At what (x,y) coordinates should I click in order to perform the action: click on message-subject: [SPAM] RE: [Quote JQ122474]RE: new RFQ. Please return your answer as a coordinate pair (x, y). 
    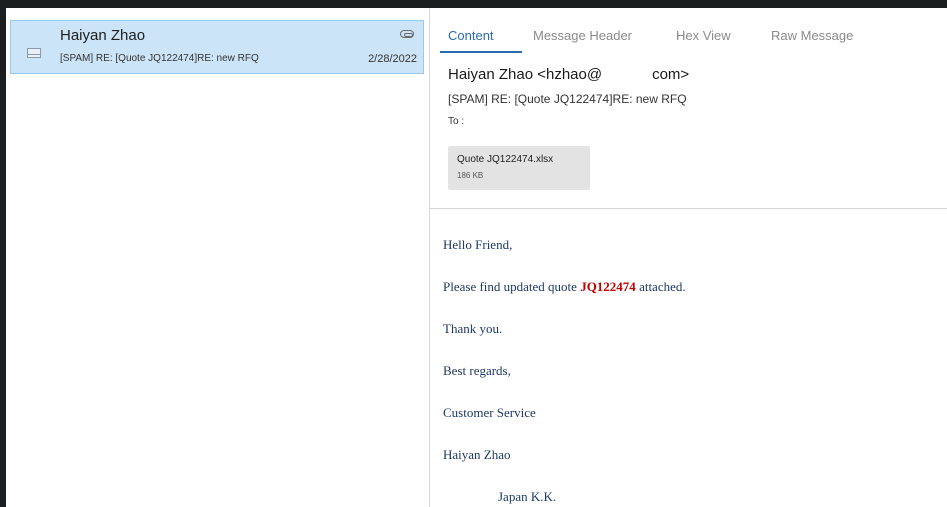
    Looking at the image, I should click on (159, 58).